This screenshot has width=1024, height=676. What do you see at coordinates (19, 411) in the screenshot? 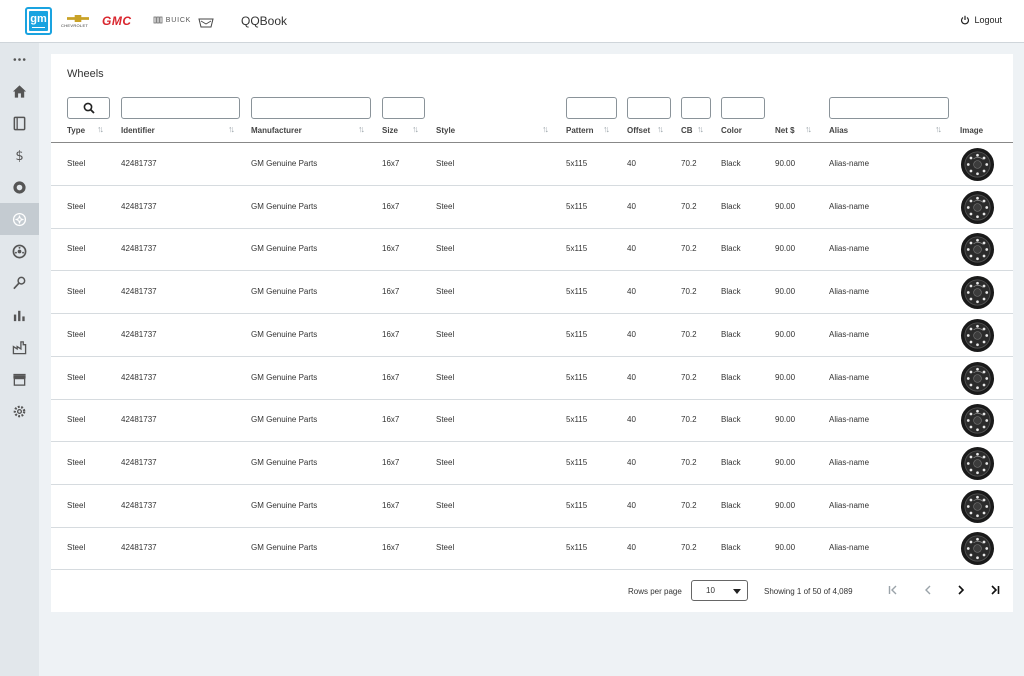
I see `sidebar-item-settings` at bounding box center [19, 411].